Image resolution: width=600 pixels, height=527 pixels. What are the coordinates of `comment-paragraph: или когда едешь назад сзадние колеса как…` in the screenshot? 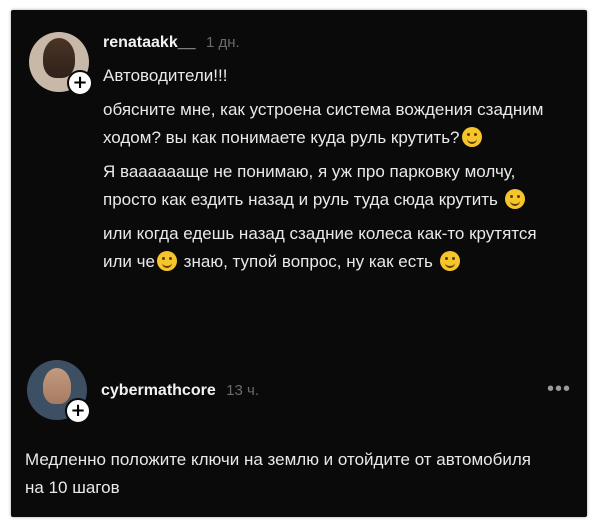 It's located at (328, 248).